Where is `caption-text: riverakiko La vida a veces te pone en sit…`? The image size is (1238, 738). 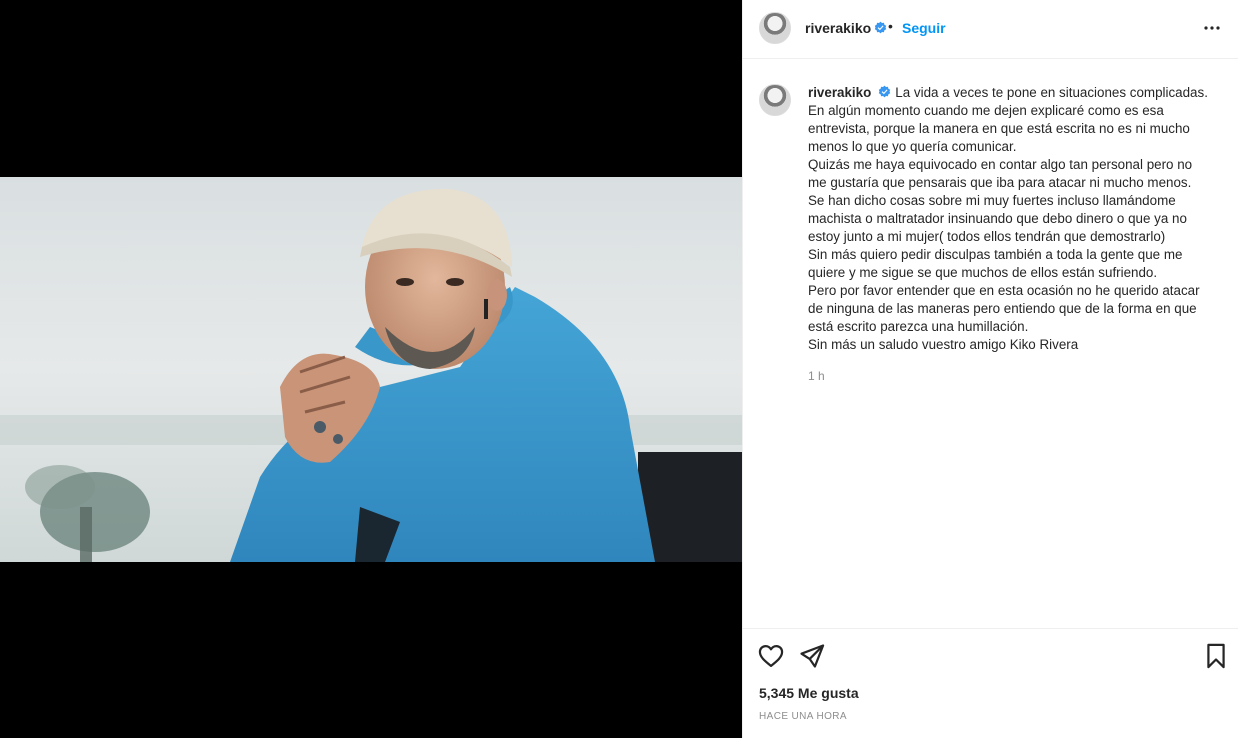 caption-text: riverakiko La vida a veces te pone en sit… is located at coordinates (1018, 219).